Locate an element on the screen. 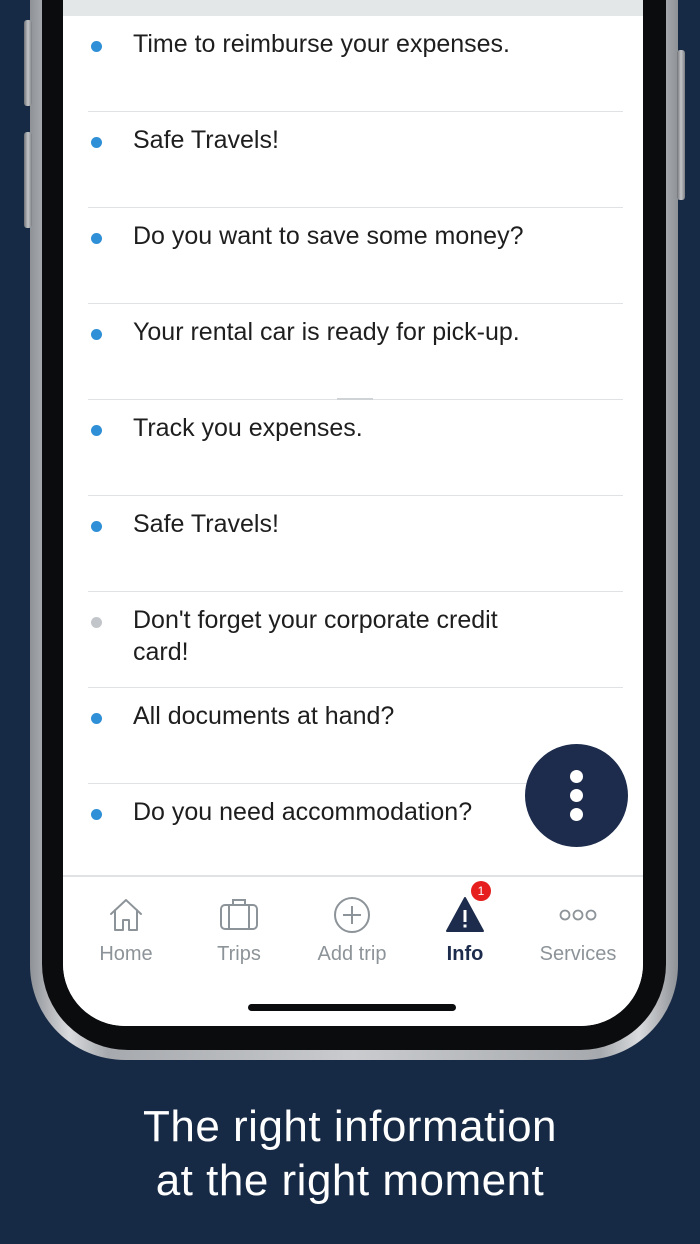  tab-info: 1 Info is located at coordinates (465, 923).